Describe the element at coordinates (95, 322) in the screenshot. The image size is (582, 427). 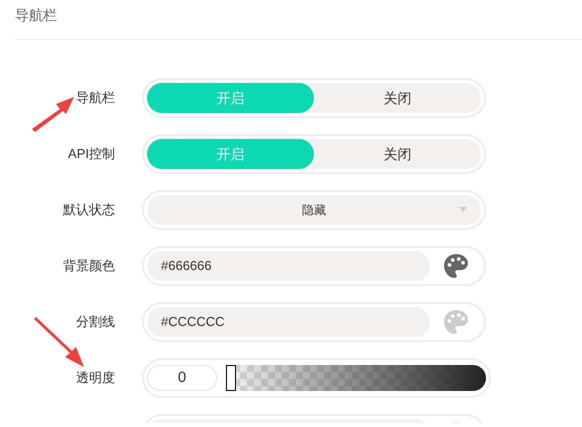
I see `field-label: 分割线` at that location.